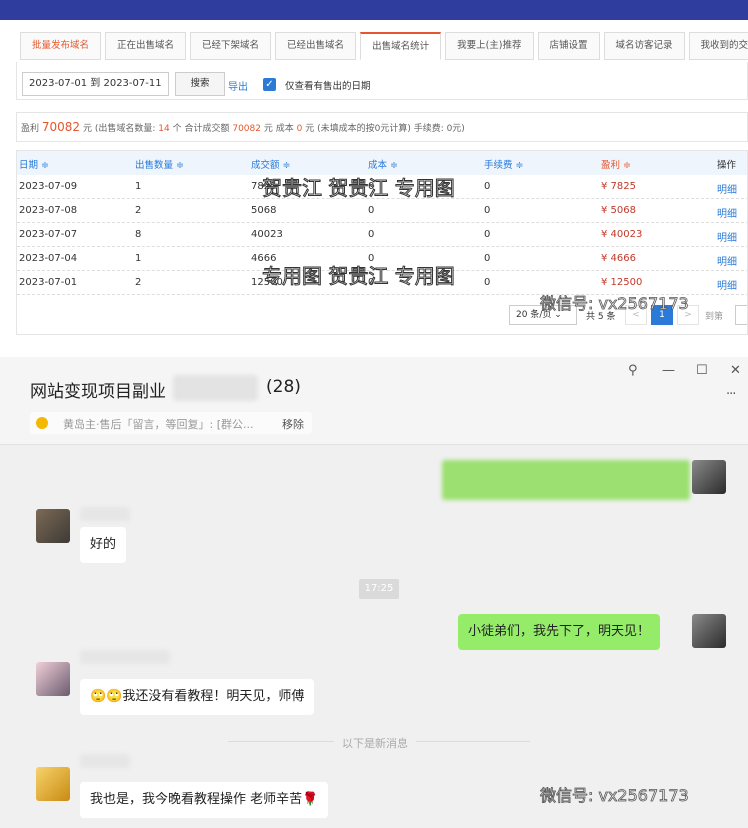 The height and width of the screenshot is (828, 748). What do you see at coordinates (668, 370) in the screenshot?
I see `minimize-icon: —` at bounding box center [668, 370].